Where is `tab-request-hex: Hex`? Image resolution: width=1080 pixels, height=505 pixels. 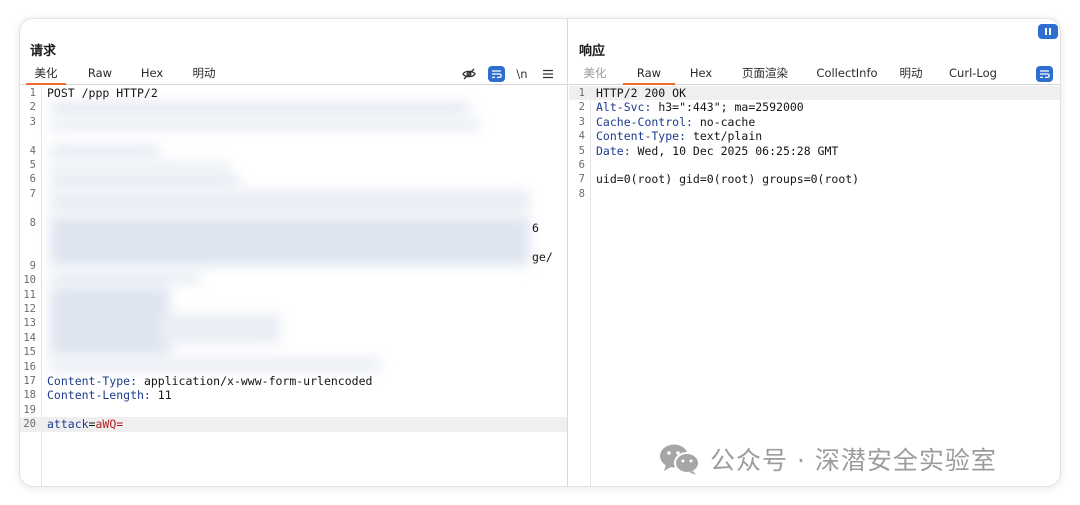 tab-request-hex: Hex is located at coordinates (152, 74).